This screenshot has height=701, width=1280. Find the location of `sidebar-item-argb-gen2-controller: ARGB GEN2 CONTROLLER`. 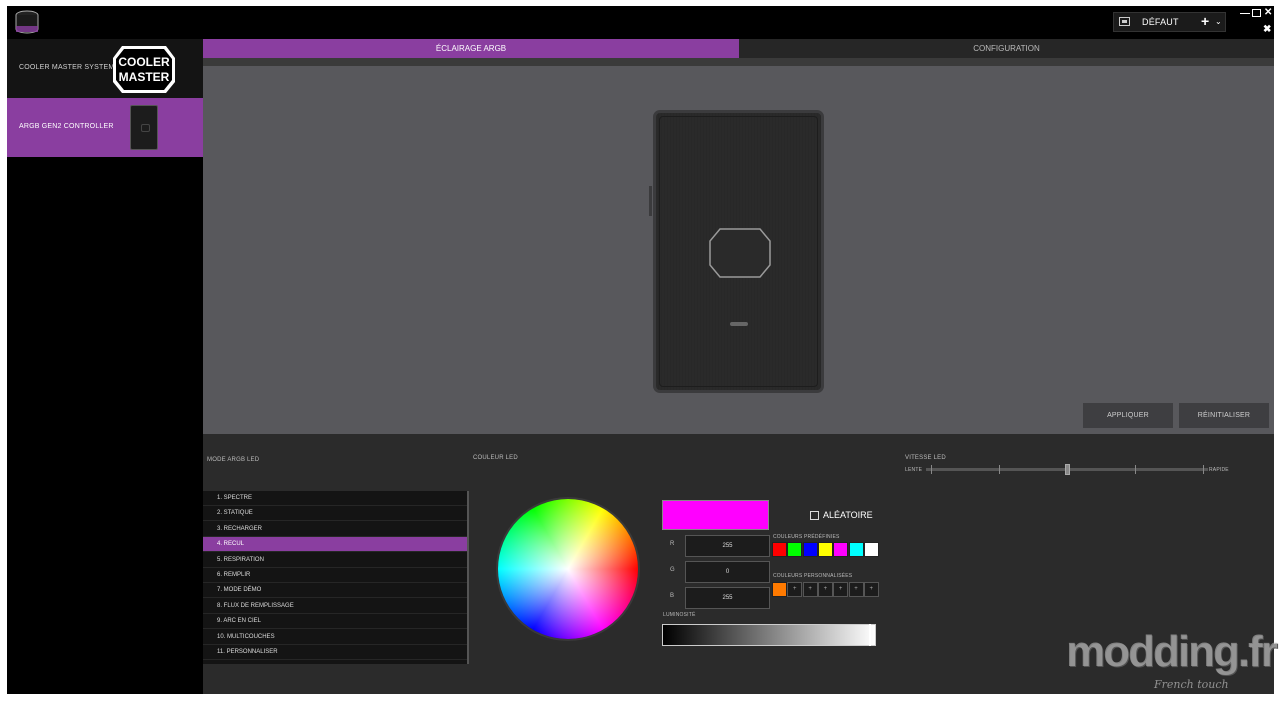

sidebar-item-argb-gen2-controller: ARGB GEN2 CONTROLLER is located at coordinates (105, 127).